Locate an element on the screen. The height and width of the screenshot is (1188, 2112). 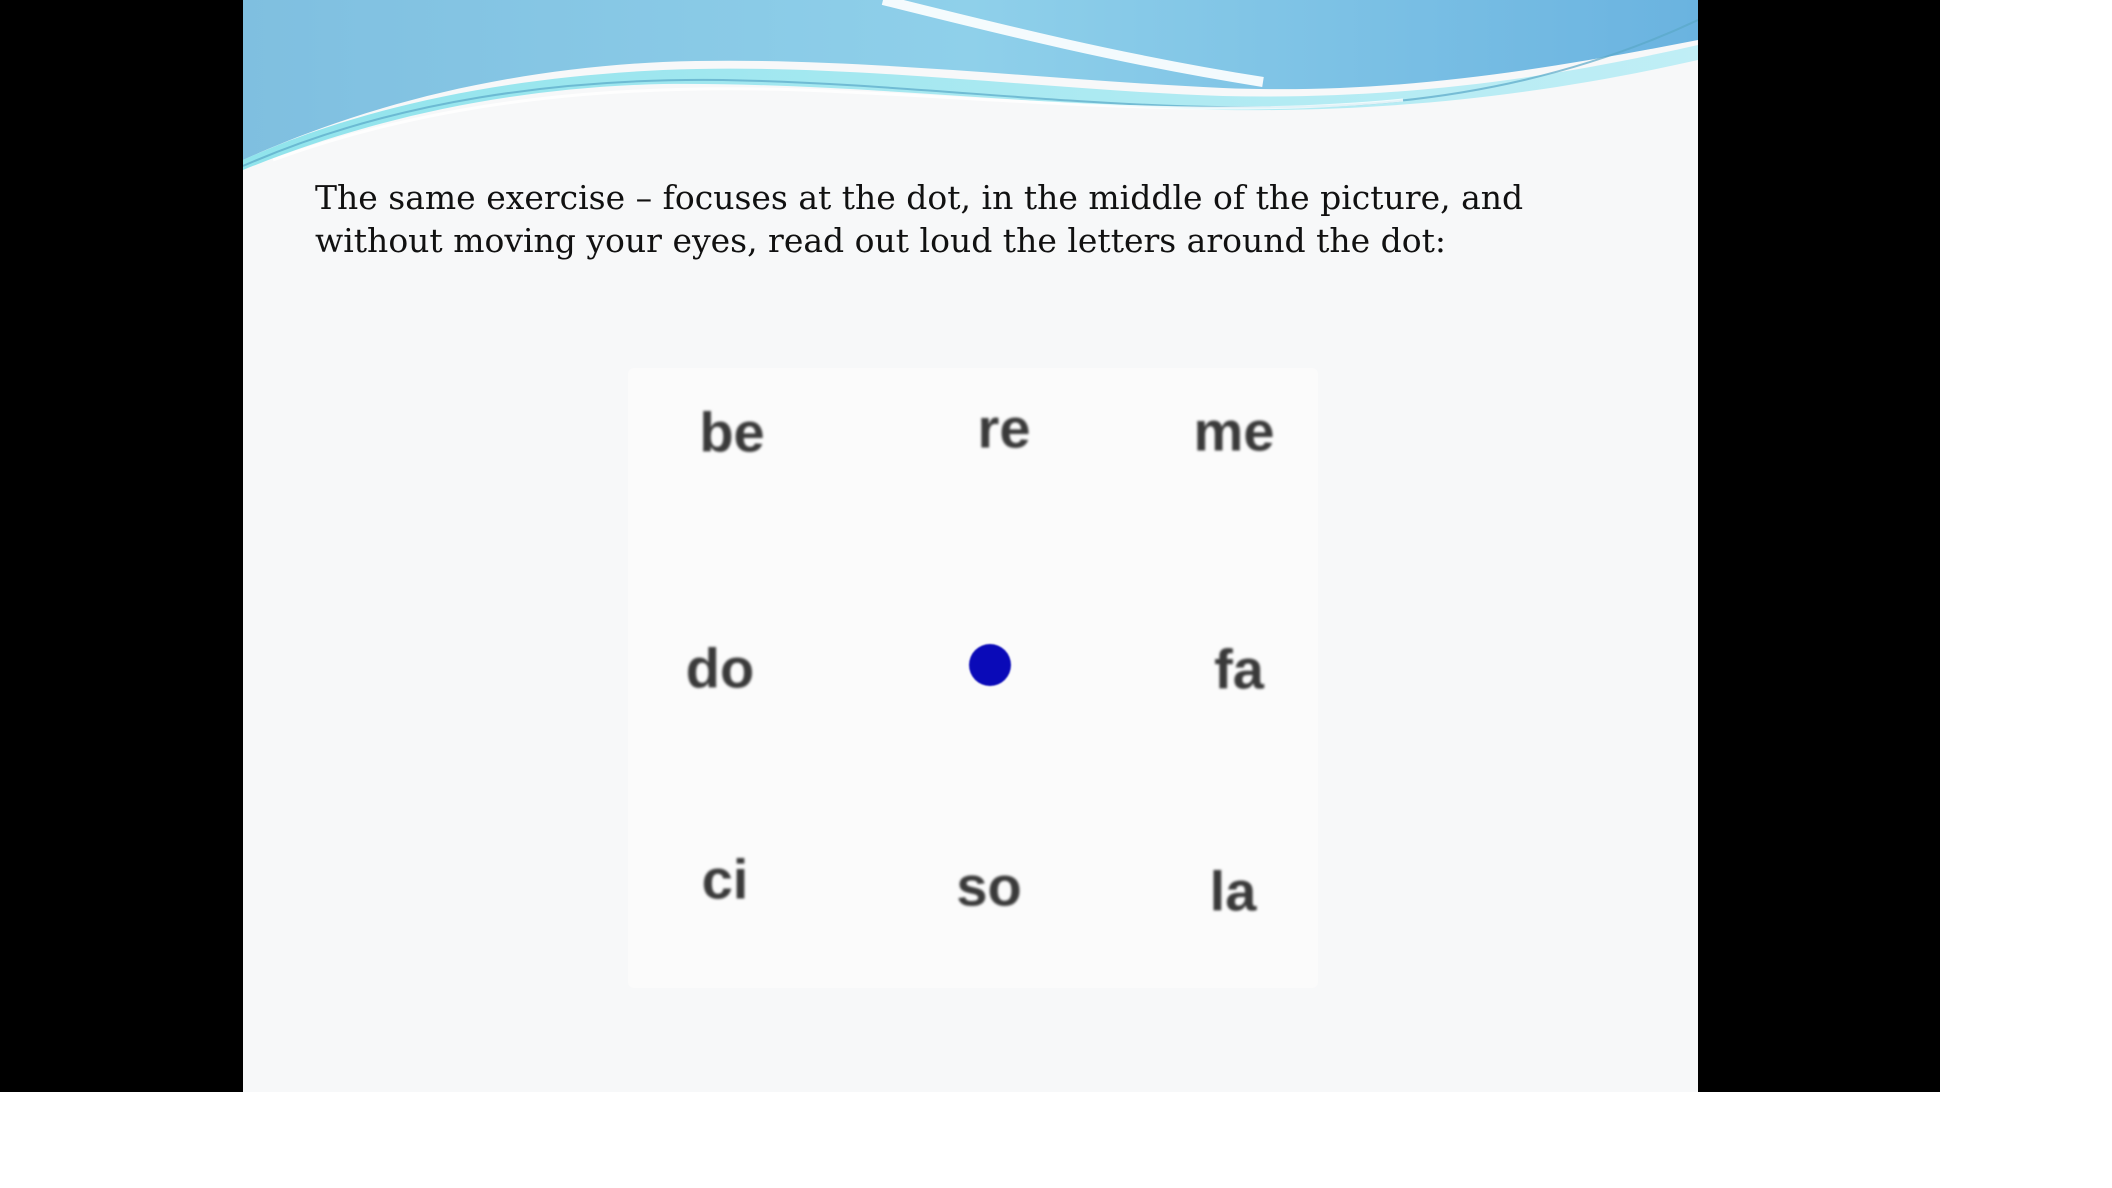
focus-dot is located at coordinates (990, 665).